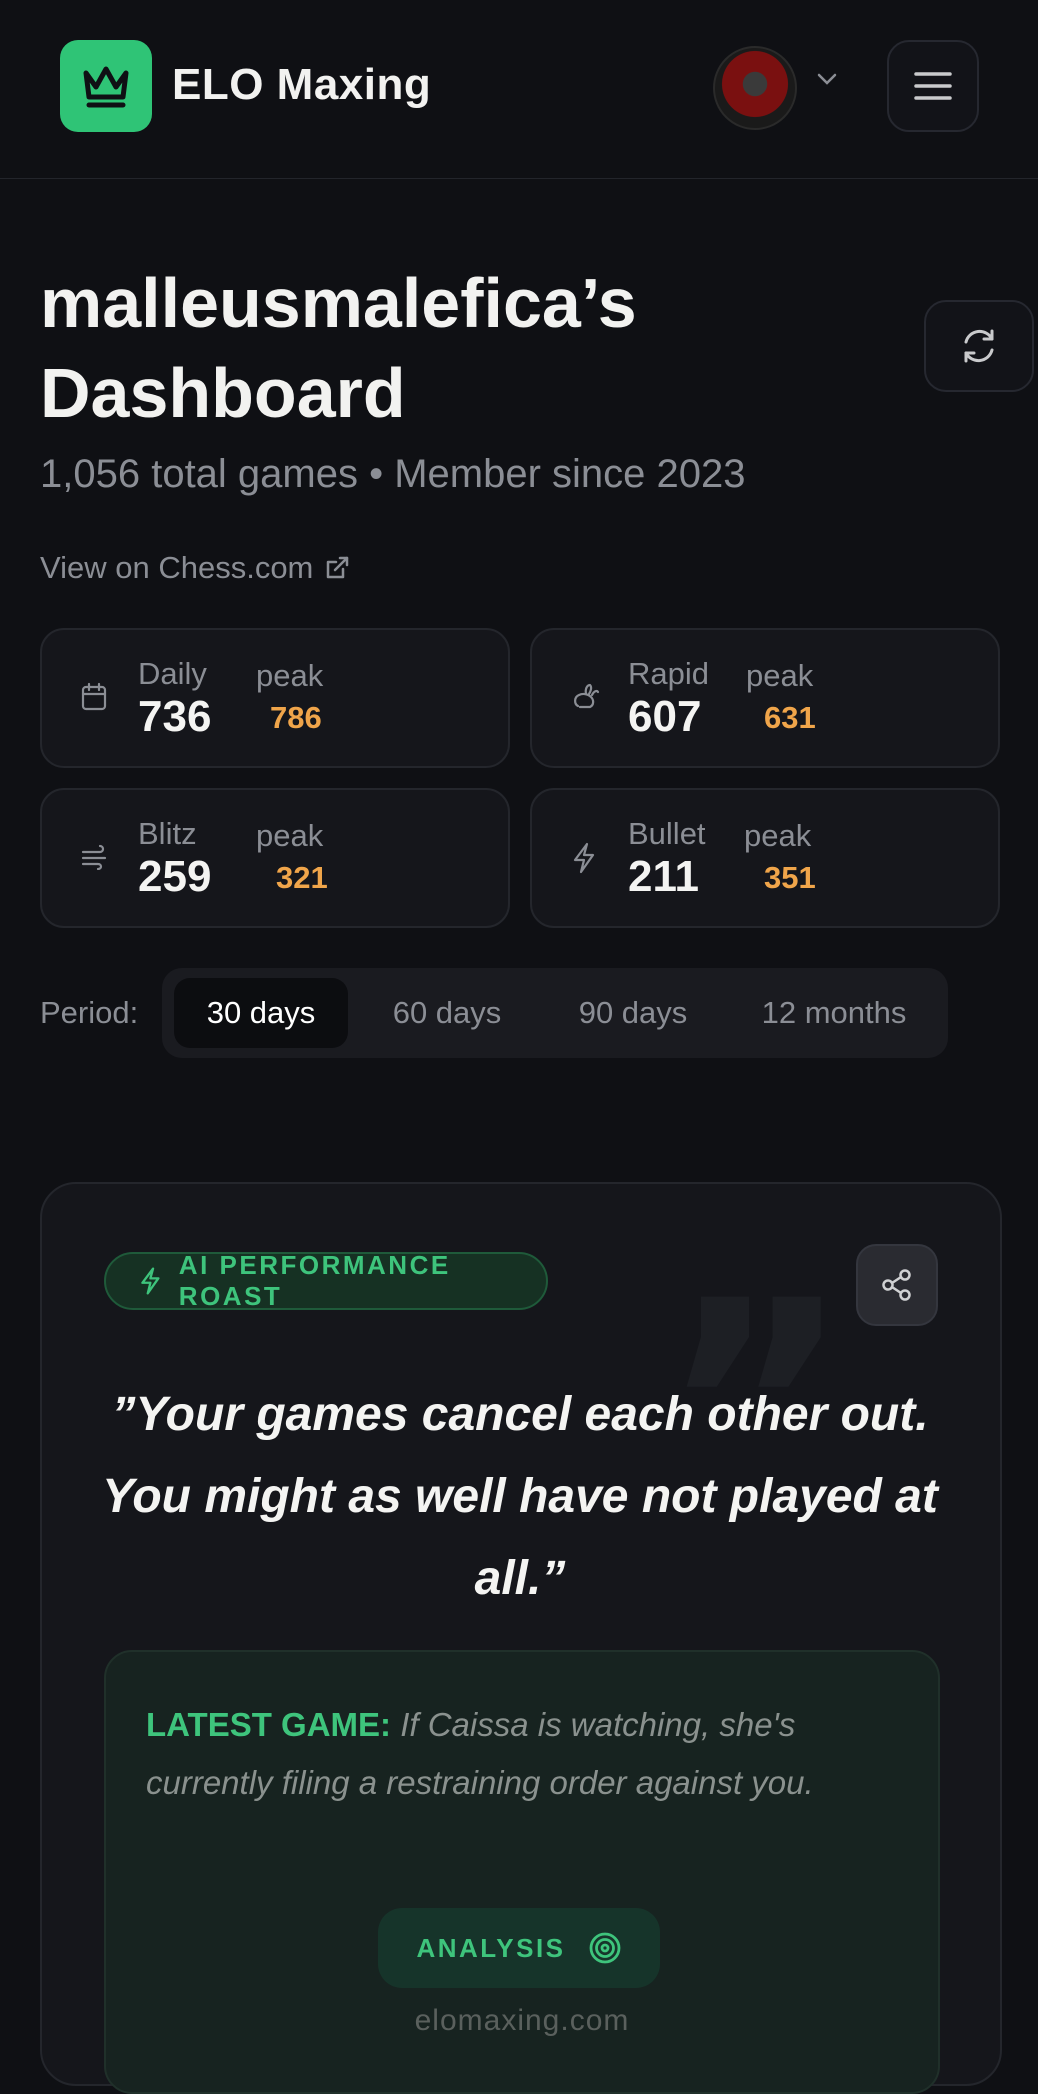  What do you see at coordinates (604, 1948) in the screenshot?
I see `target-icon` at bounding box center [604, 1948].